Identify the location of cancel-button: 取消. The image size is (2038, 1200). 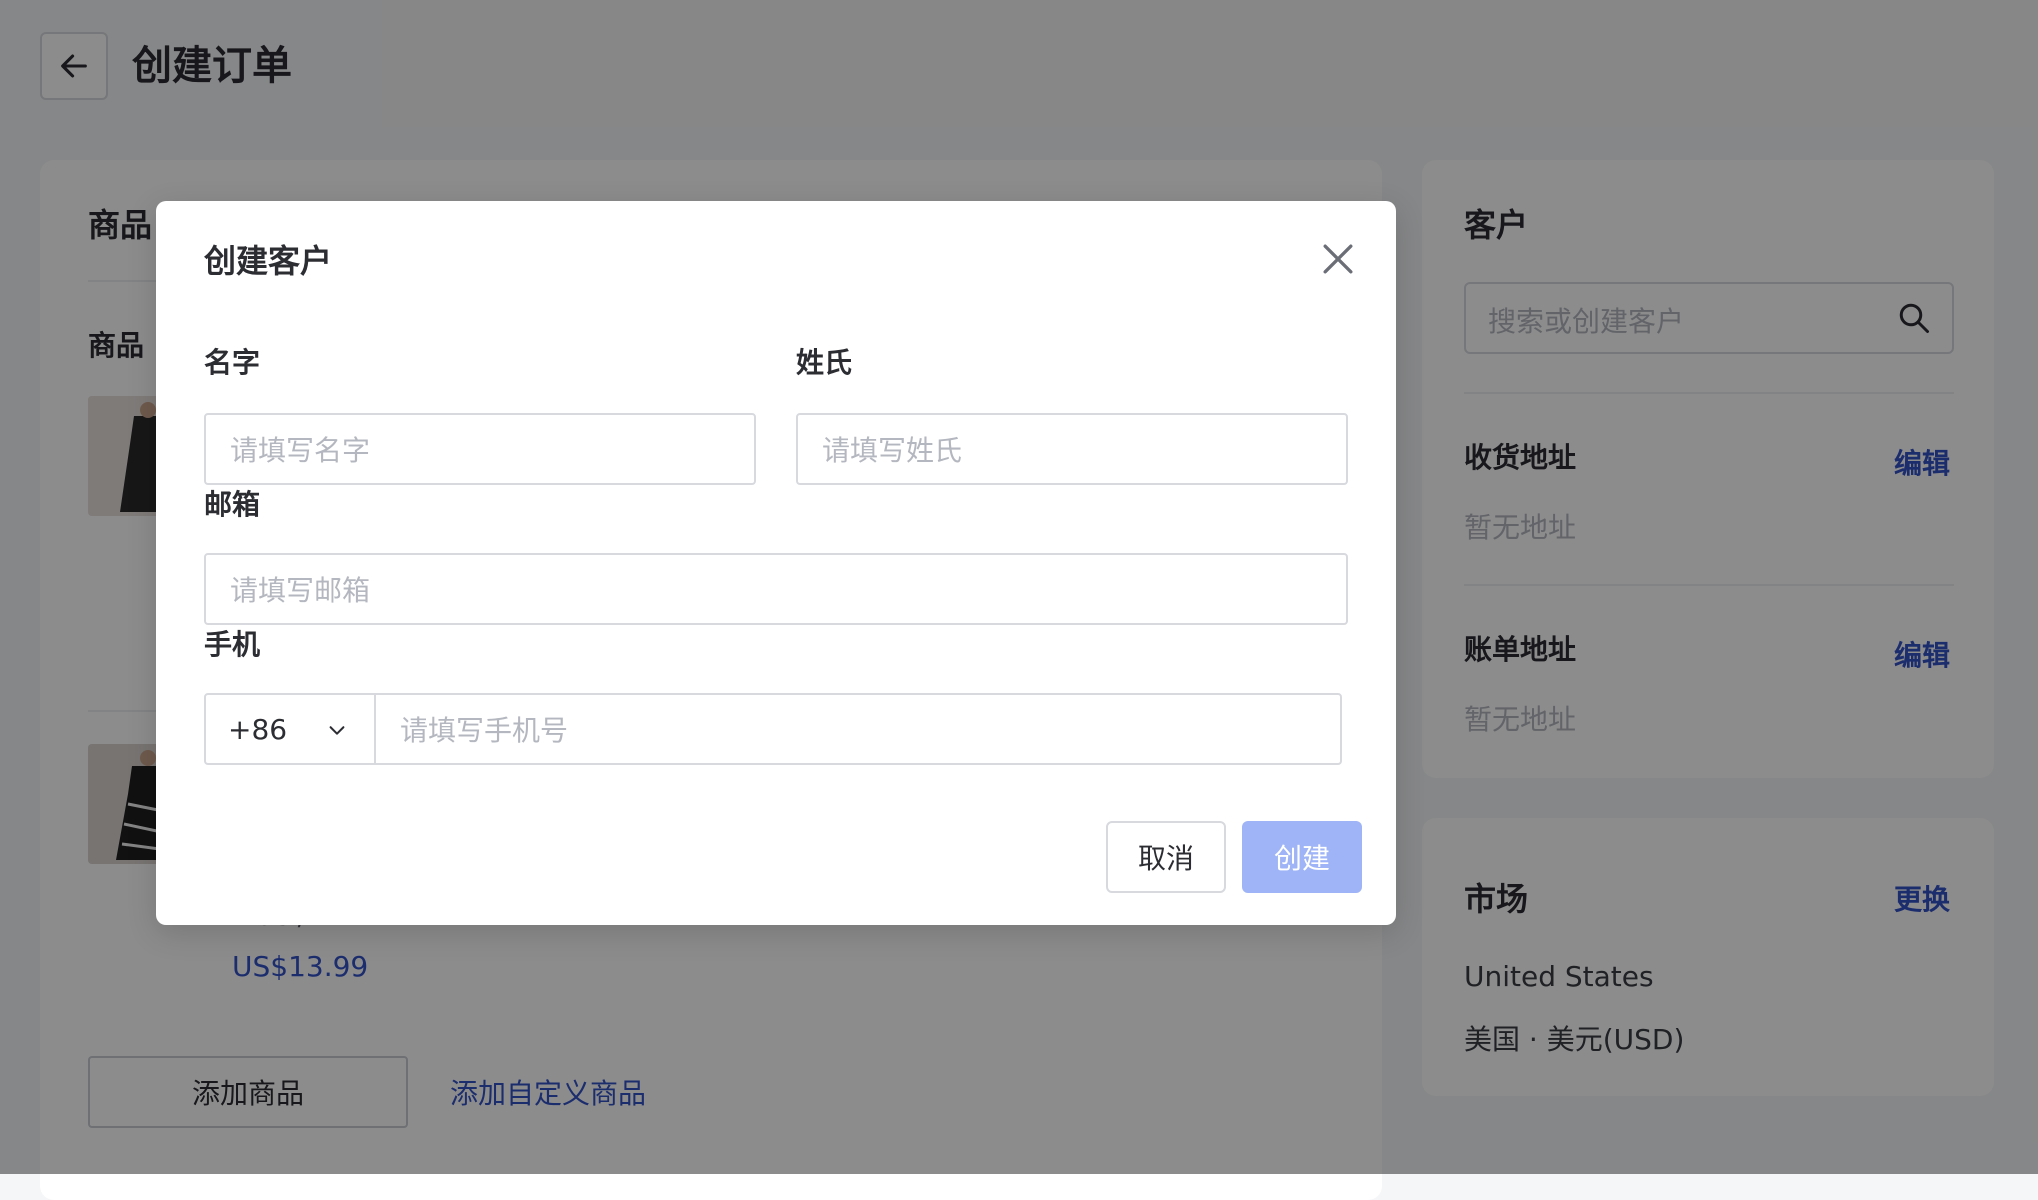
(1166, 857).